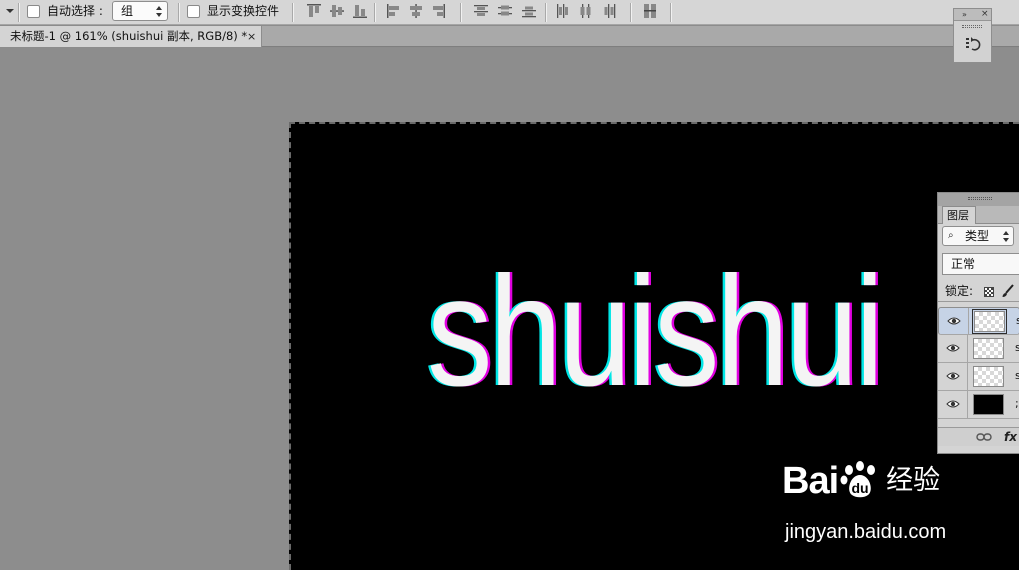  I want to click on distribute-right-edges-icon, so click(609, 11).